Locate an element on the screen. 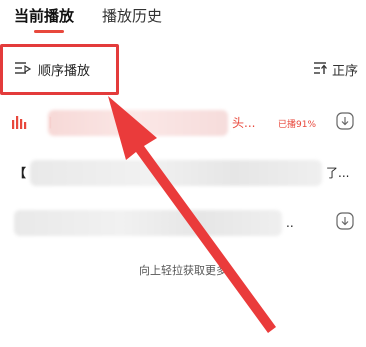 The height and width of the screenshot is (347, 366). list-item-playing: 【 头... 已播91% is located at coordinates (183, 124).